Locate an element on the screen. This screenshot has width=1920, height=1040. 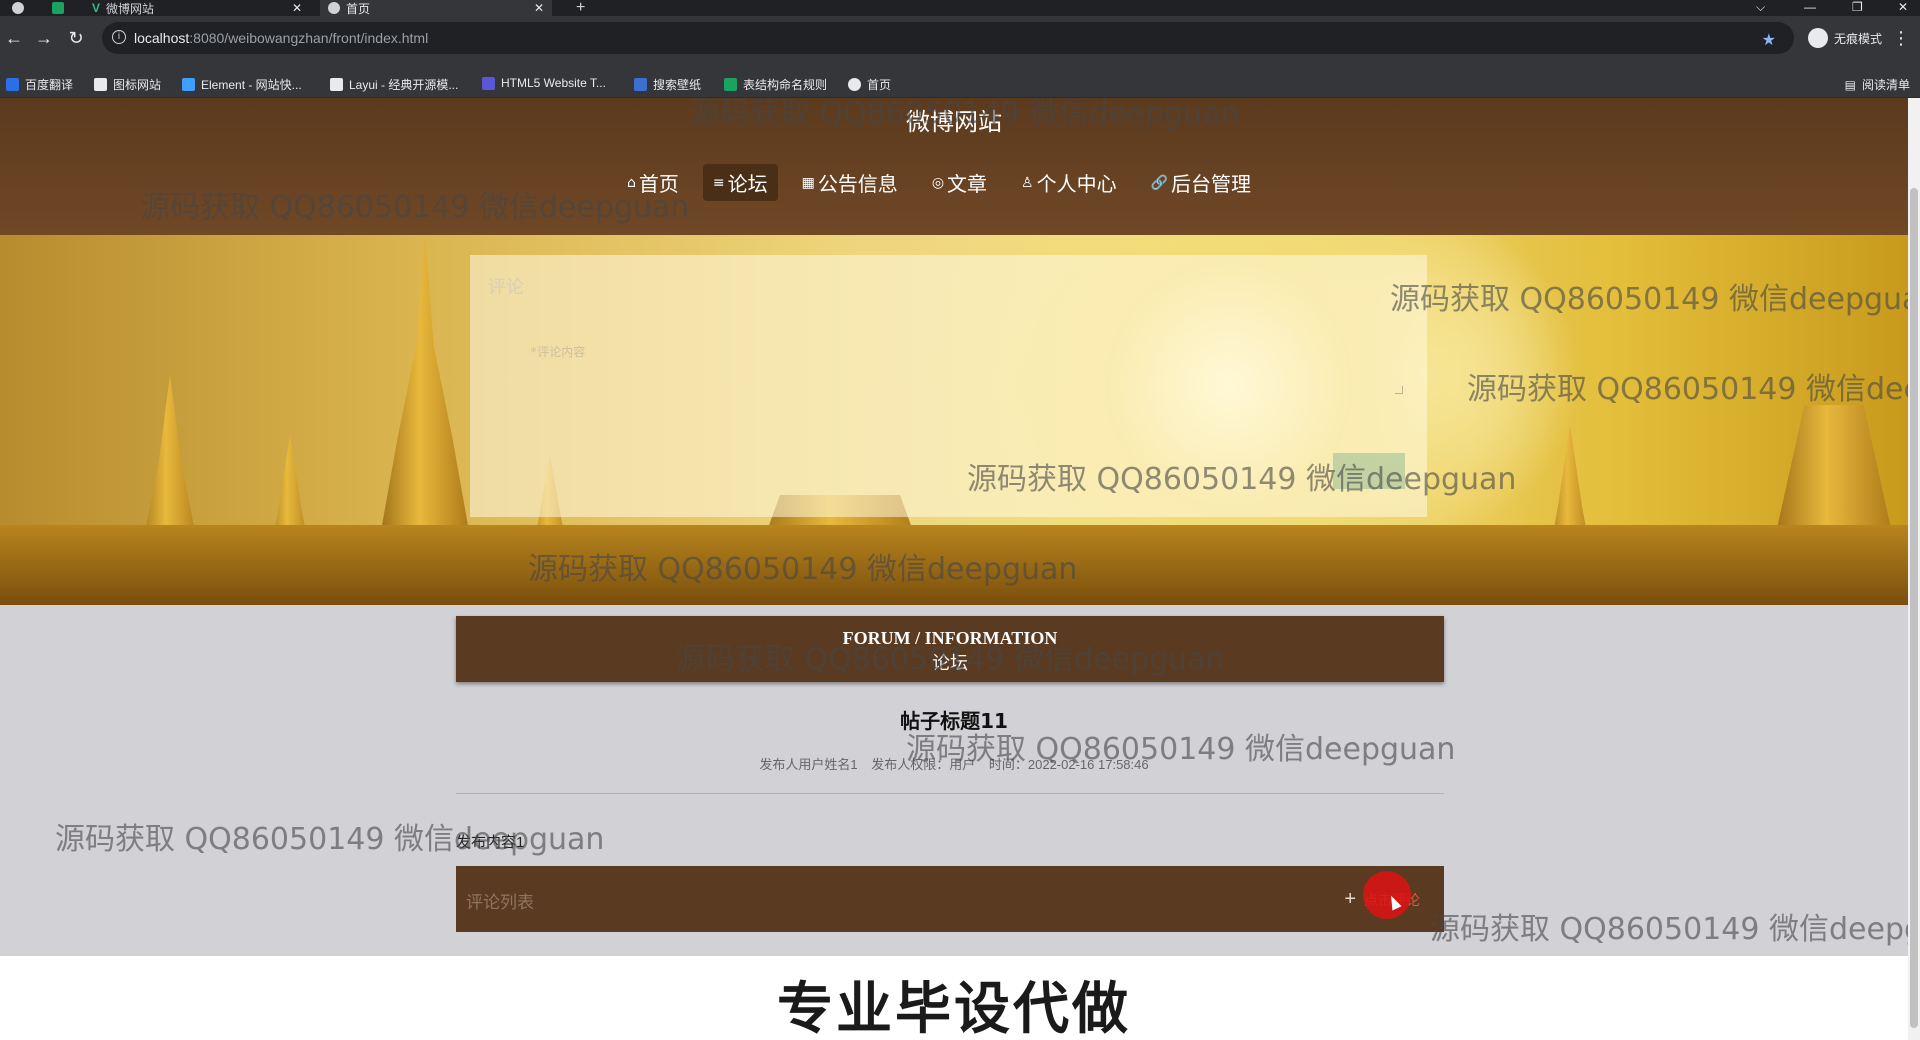
bookmark-label: 首页 is located at coordinates (879, 85).